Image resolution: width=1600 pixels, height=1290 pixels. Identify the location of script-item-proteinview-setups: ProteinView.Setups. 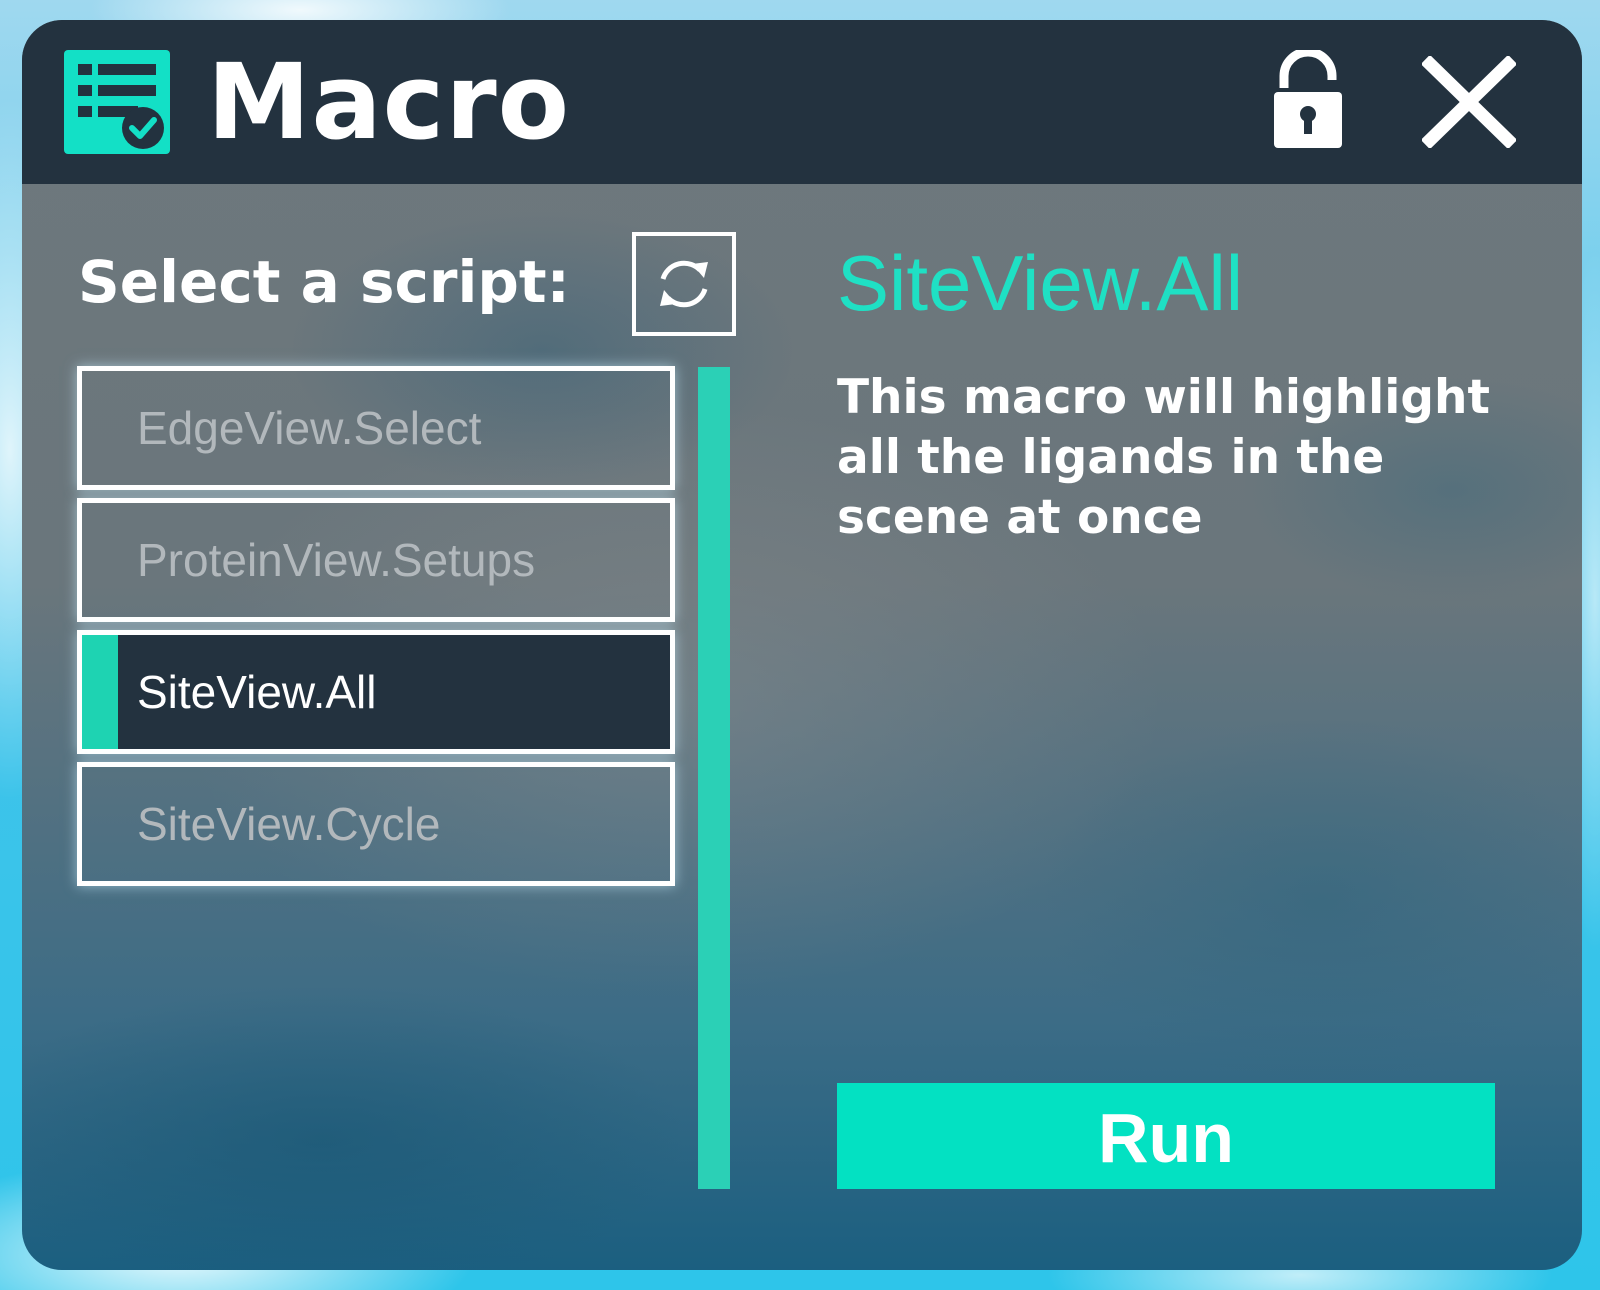
(376, 560).